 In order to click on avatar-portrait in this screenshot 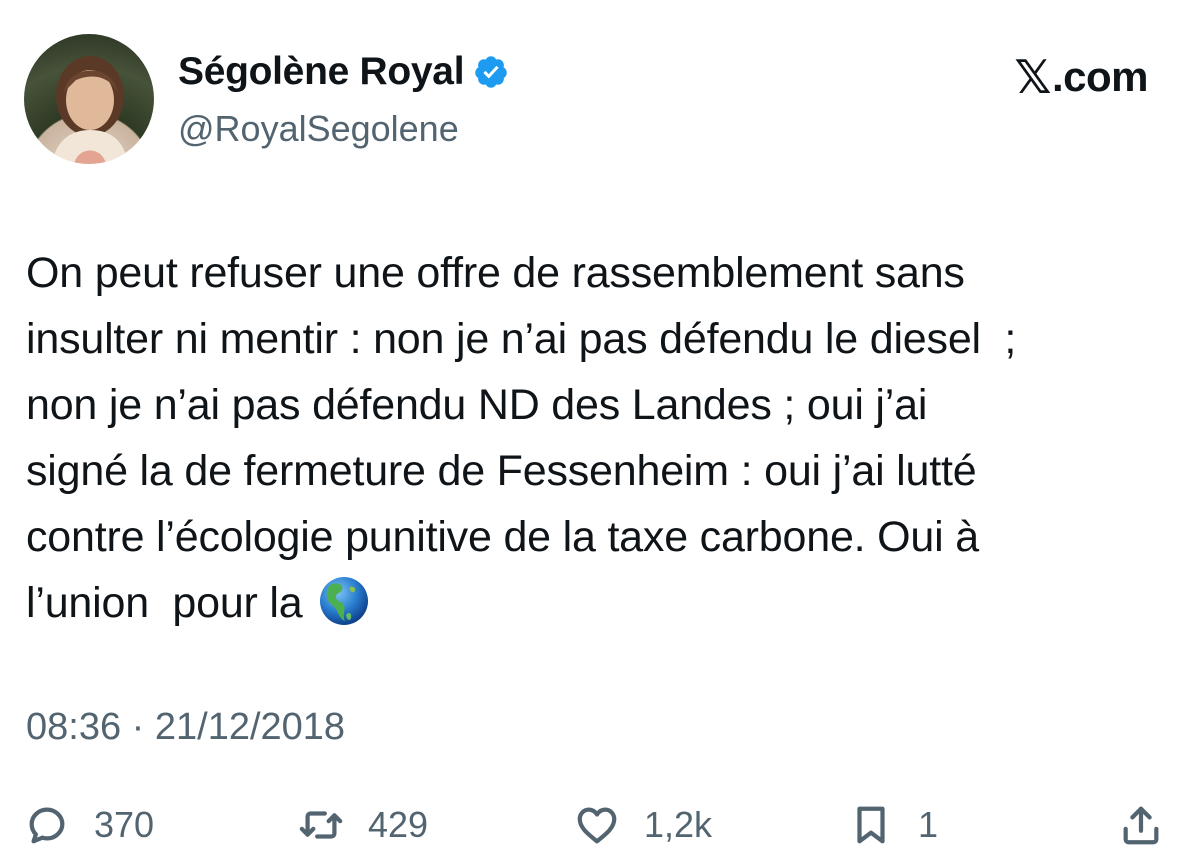, I will do `click(90, 110)`.